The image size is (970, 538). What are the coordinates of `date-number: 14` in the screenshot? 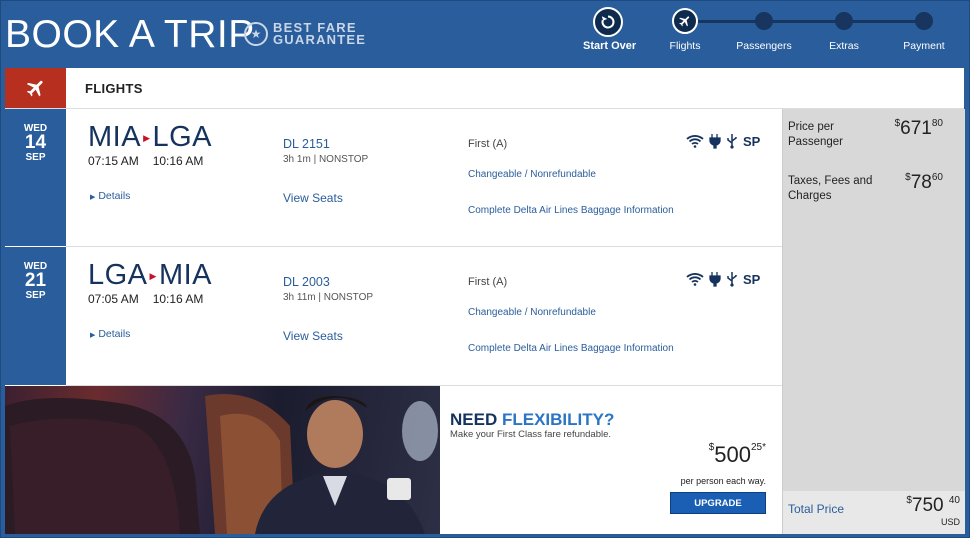 It's located at (35, 142).